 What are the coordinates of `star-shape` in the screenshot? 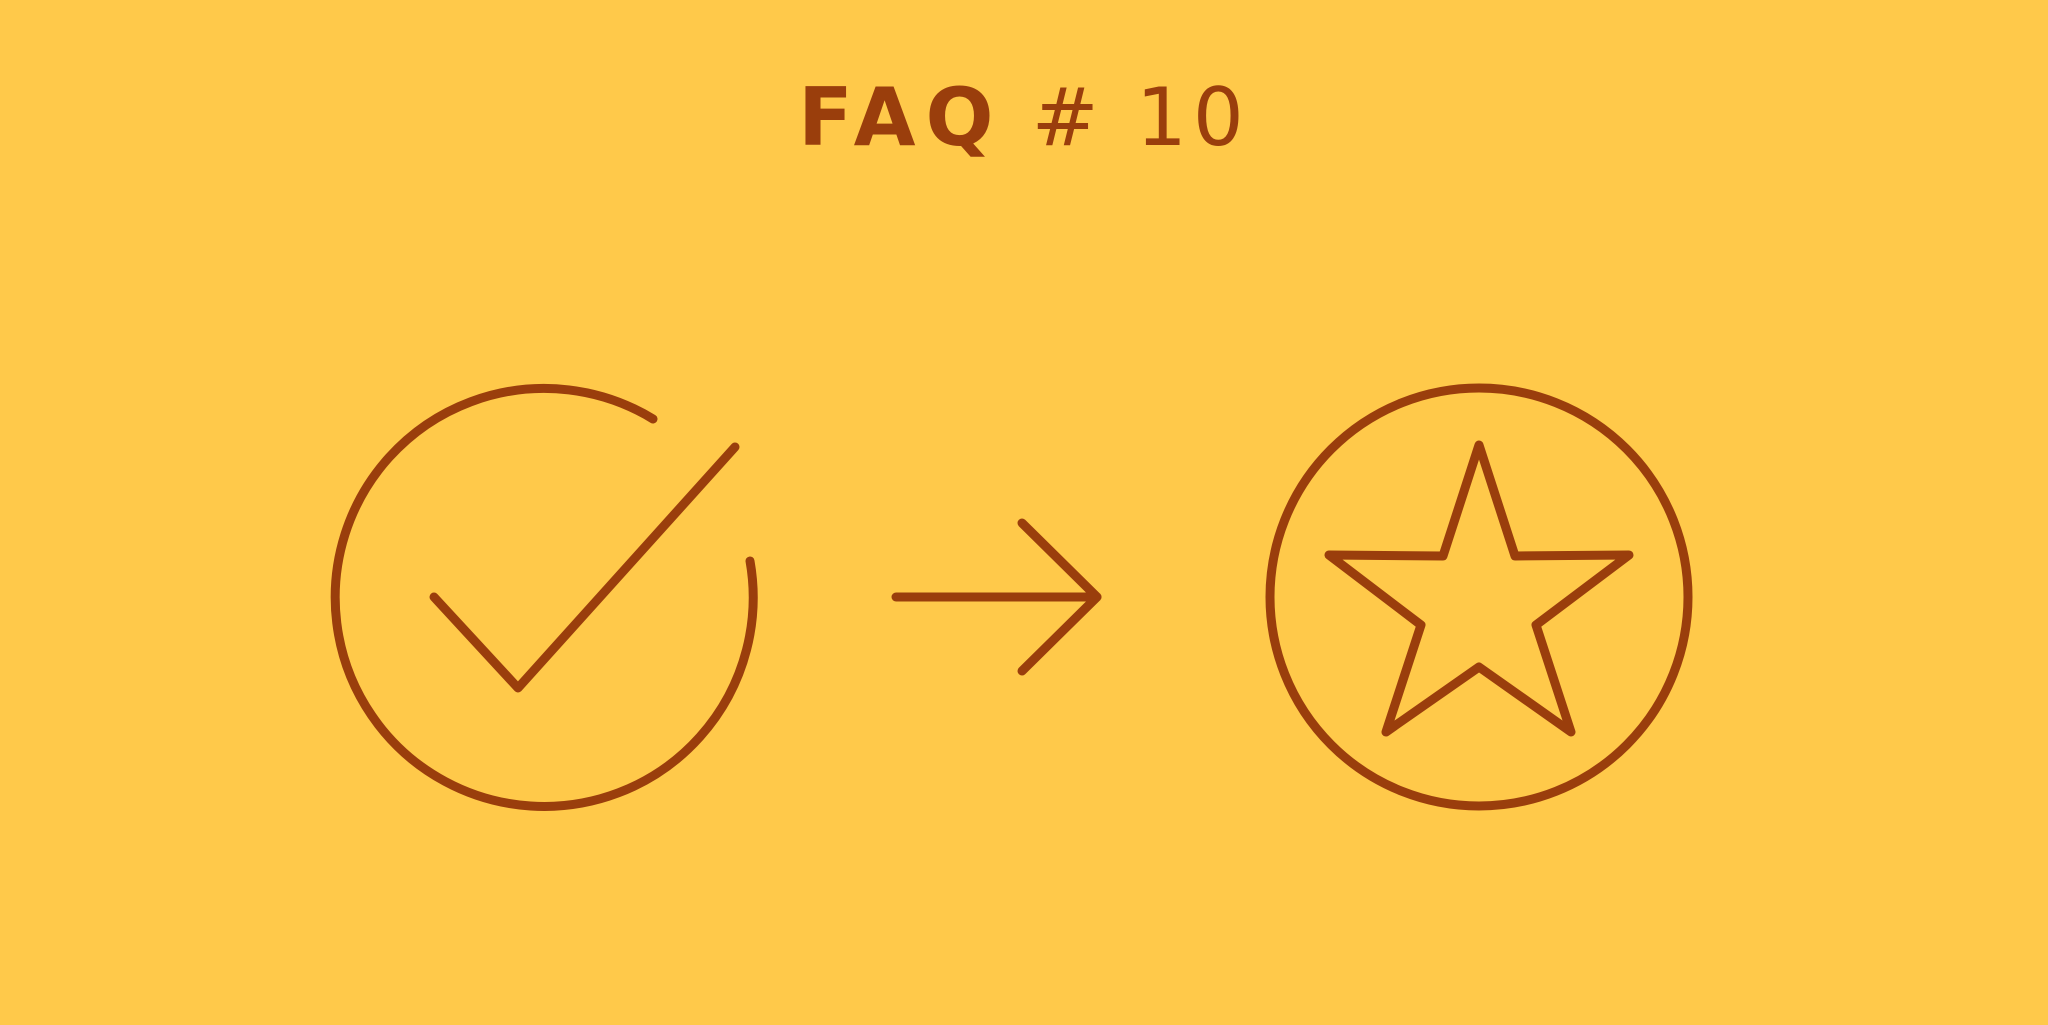 It's located at (1479, 588).